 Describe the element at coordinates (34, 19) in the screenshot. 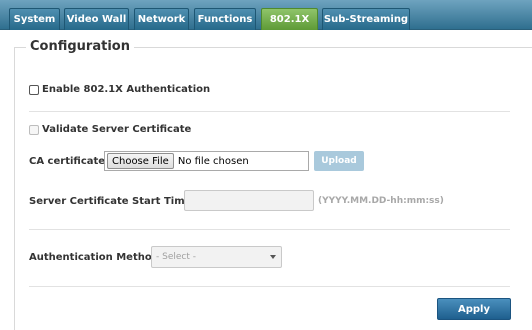

I see `tab-system: System` at that location.